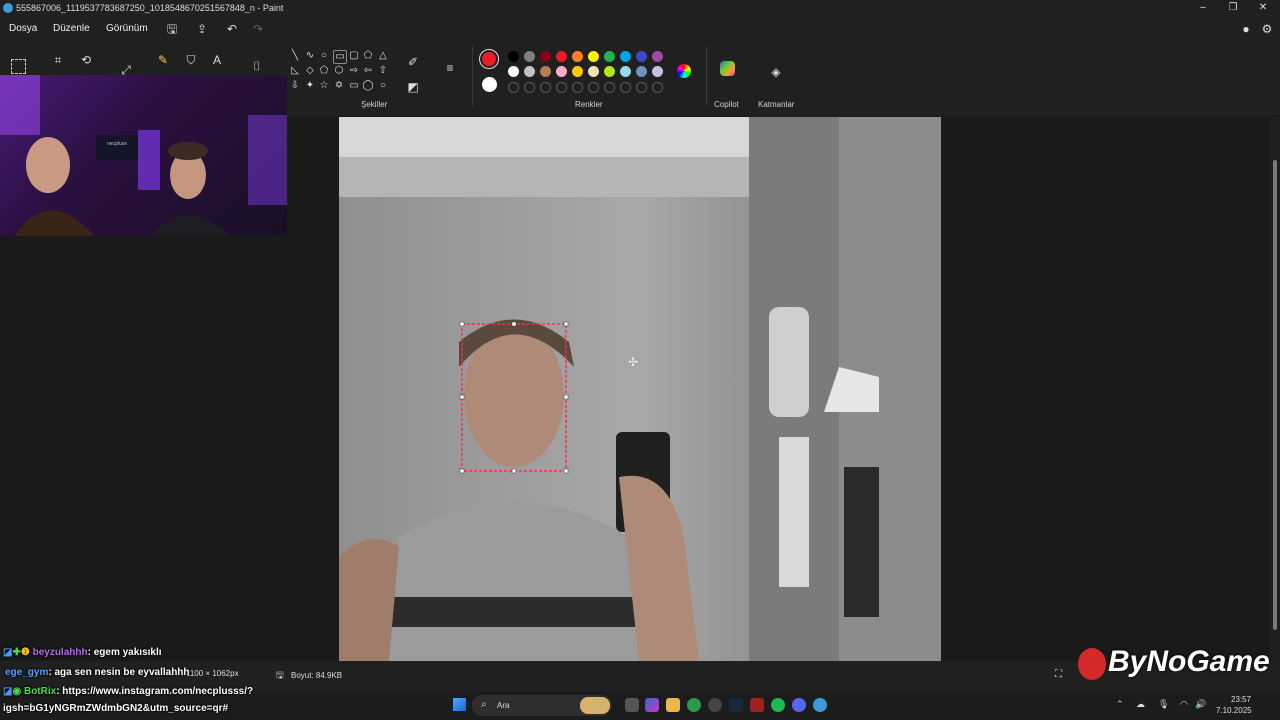 Image resolution: width=1280 pixels, height=720 pixels. Describe the element at coordinates (217, 60) in the screenshot. I see `text-tool-icon: A` at that location.